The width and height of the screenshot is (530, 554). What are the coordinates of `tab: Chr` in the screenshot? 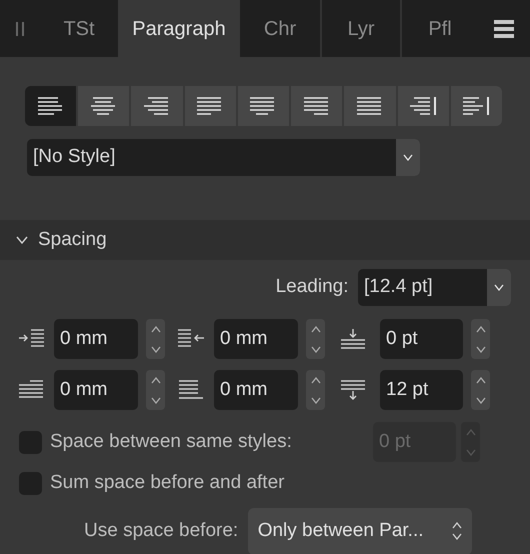 It's located at (280, 28).